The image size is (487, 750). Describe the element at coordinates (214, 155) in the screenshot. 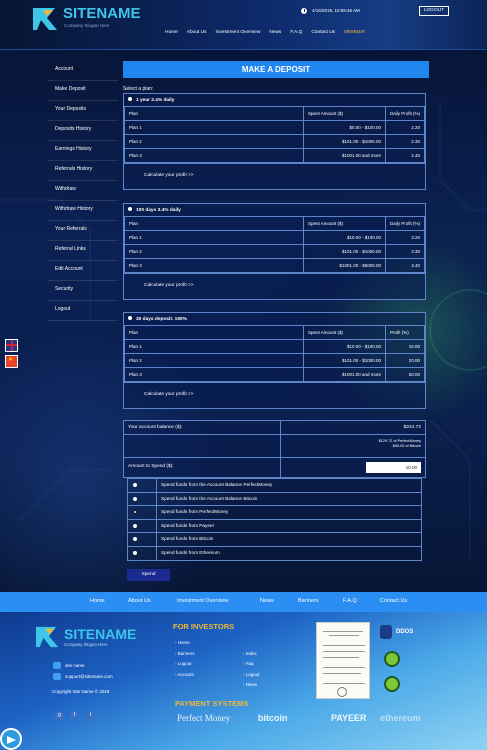

I see `plan-name-cell: Plan 3` at that location.